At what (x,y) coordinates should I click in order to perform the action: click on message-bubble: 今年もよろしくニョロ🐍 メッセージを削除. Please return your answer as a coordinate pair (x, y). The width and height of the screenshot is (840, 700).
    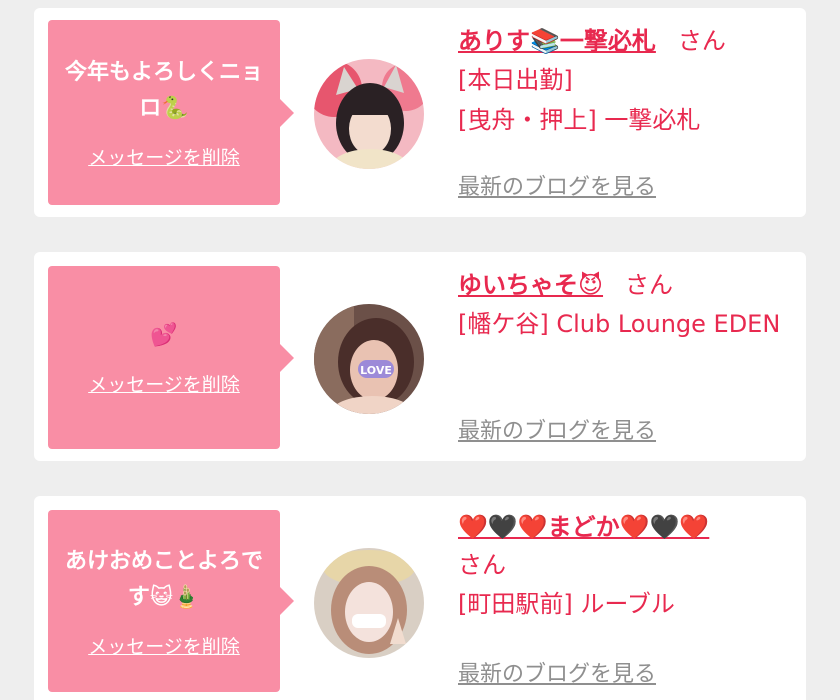
    Looking at the image, I should click on (171, 112).